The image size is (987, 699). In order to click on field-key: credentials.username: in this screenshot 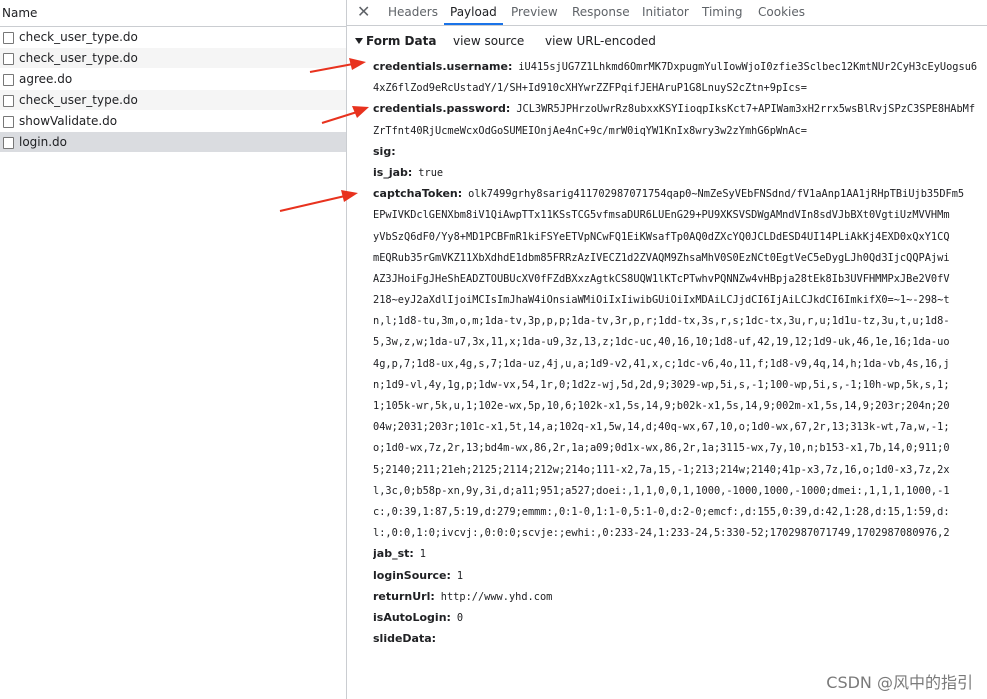, I will do `click(443, 66)`.